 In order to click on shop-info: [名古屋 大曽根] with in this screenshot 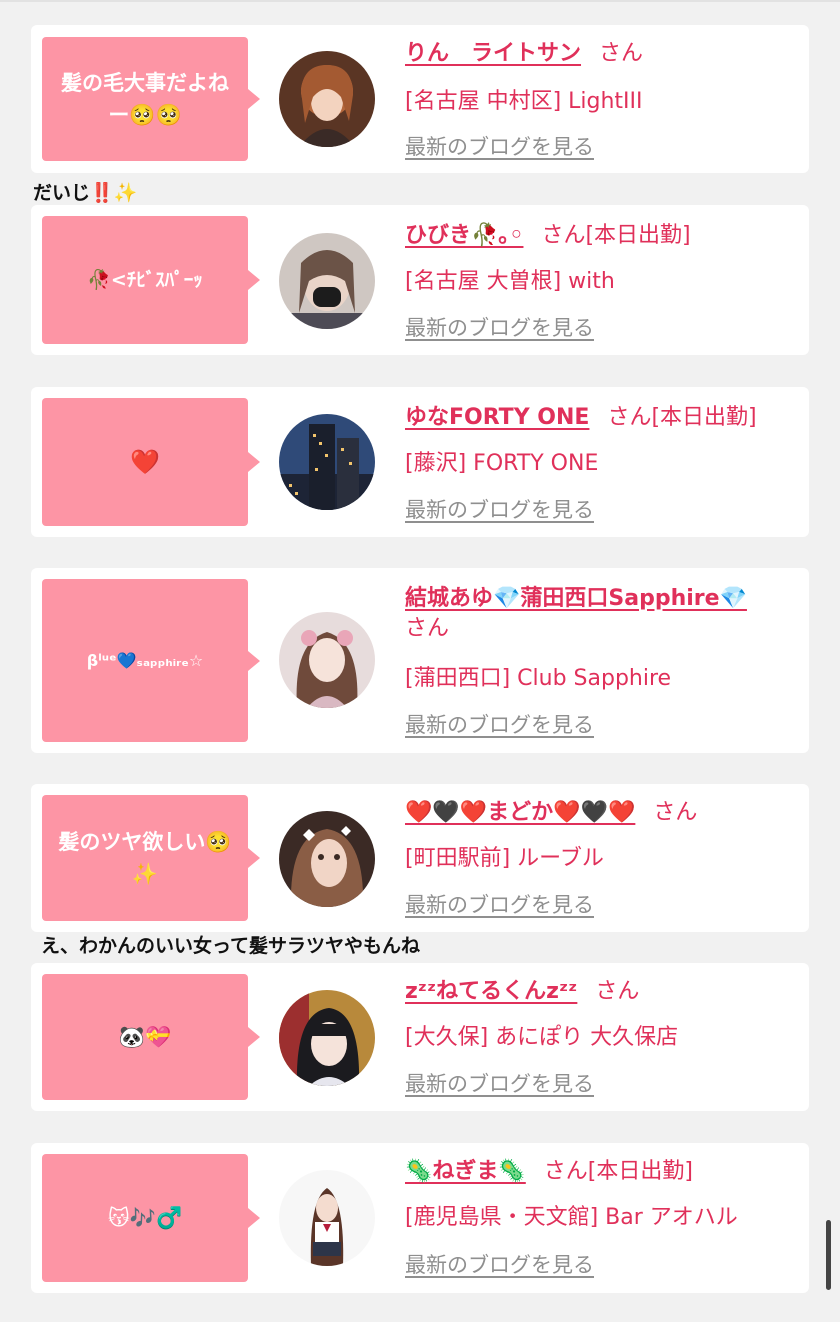, I will do `click(510, 281)`.